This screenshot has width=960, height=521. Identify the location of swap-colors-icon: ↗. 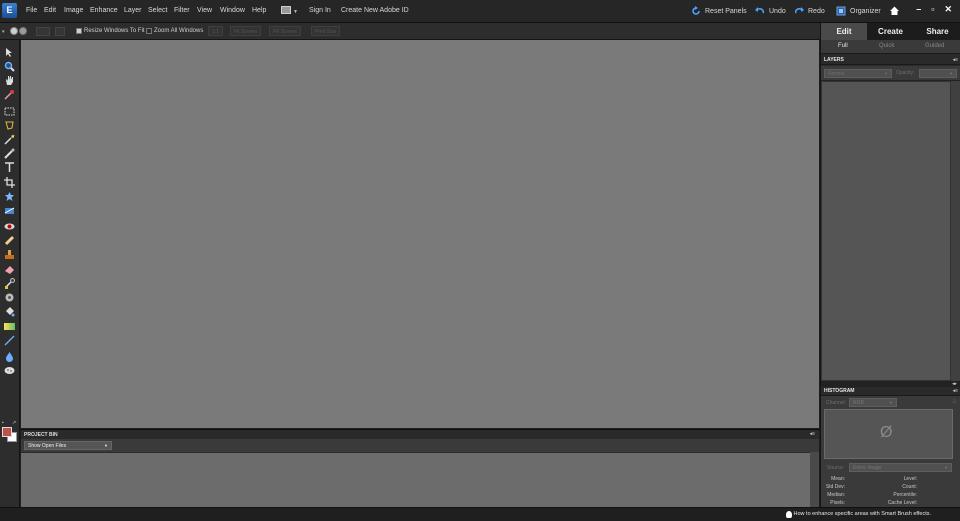
(14, 423).